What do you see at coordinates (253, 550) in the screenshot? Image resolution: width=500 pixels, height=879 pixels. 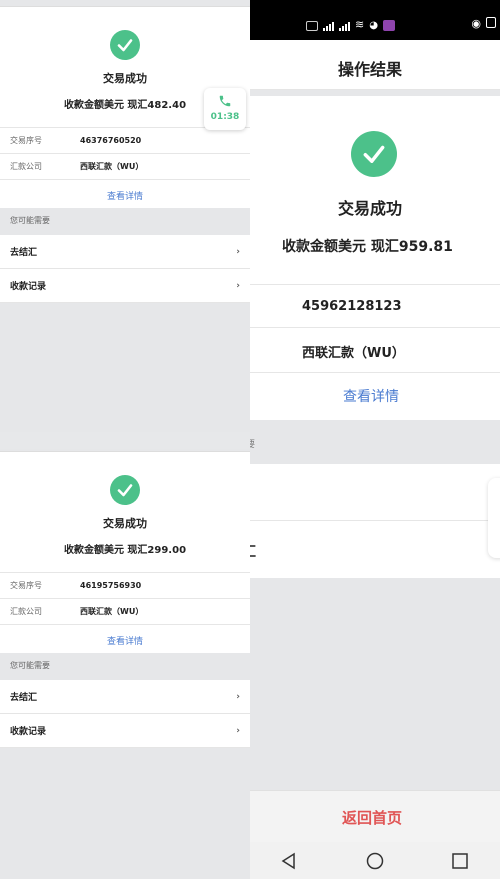 I see `nav-label-partial: 汇` at bounding box center [253, 550].